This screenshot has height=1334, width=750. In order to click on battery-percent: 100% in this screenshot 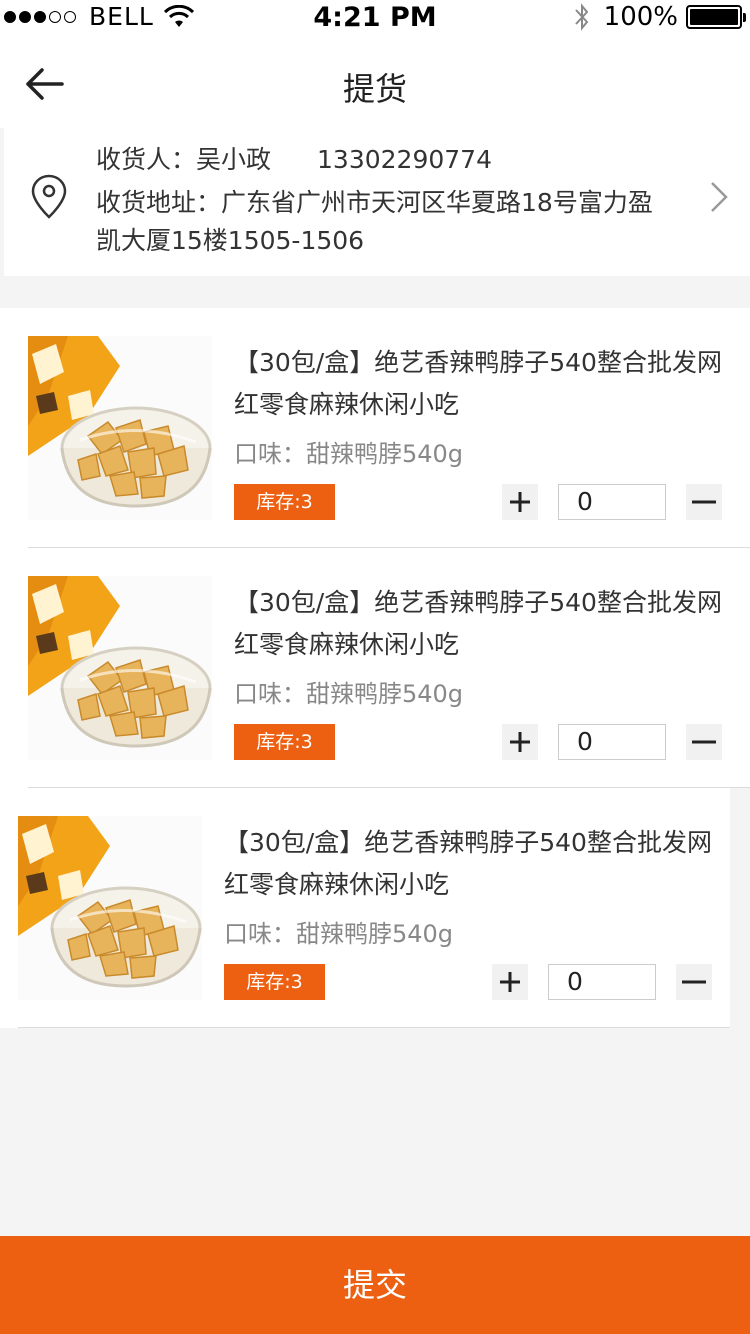, I will do `click(640, 17)`.